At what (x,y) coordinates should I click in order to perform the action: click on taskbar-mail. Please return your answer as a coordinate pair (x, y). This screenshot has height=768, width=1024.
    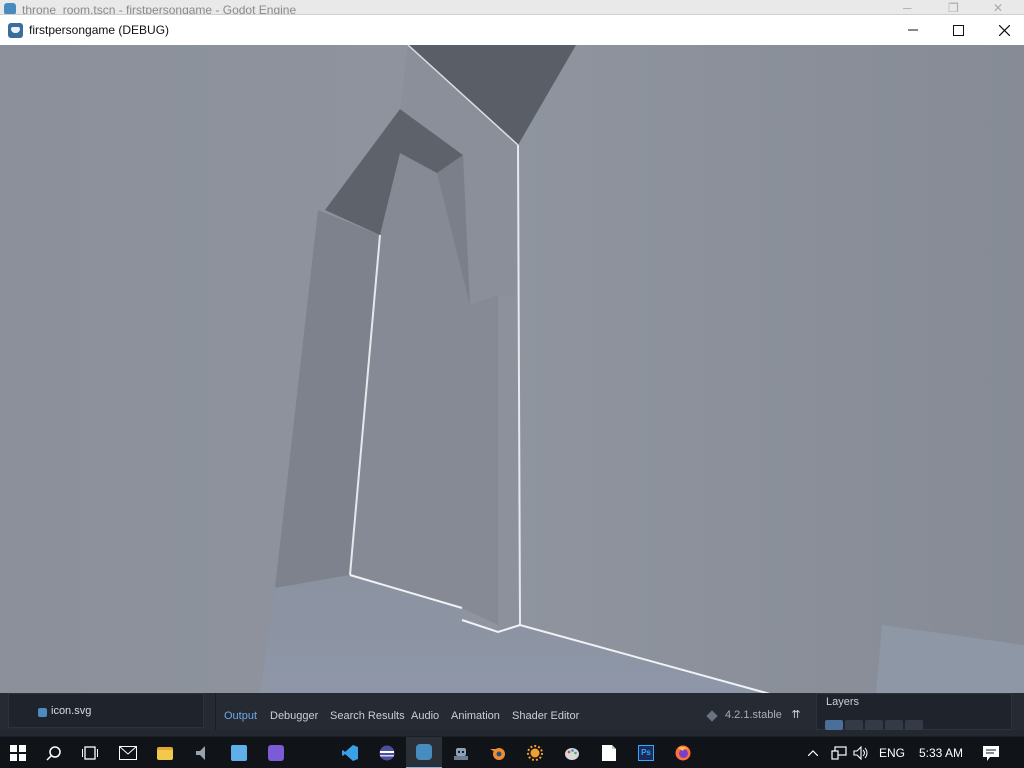
    Looking at the image, I should click on (128, 752).